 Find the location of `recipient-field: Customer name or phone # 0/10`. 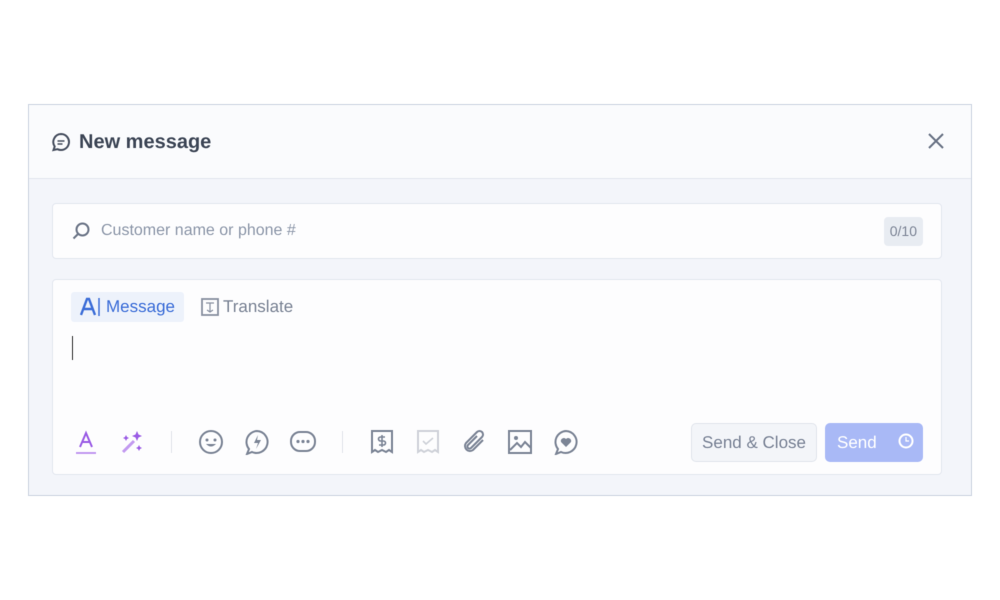

recipient-field: Customer name or phone # 0/10 is located at coordinates (497, 231).